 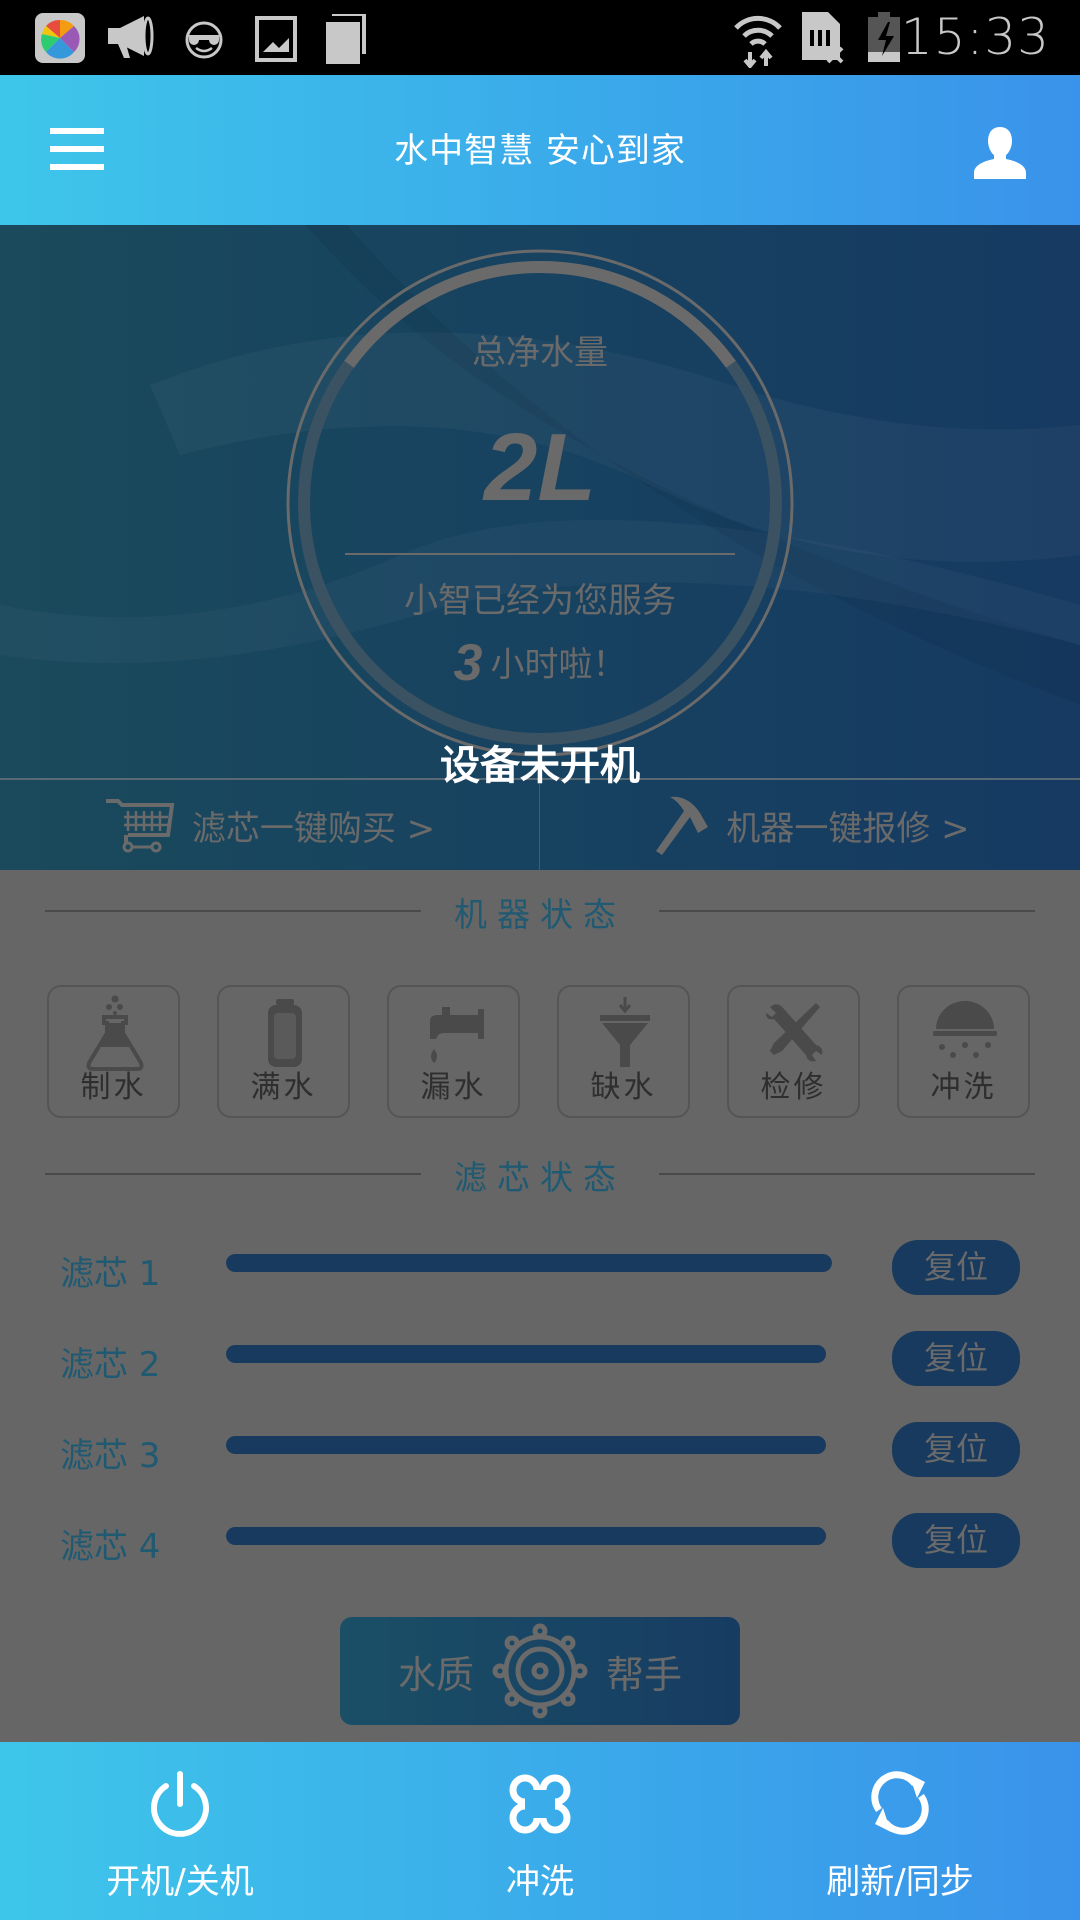 What do you see at coordinates (644, 1674) in the screenshot?
I see `helper-label-right: 帮手` at bounding box center [644, 1674].